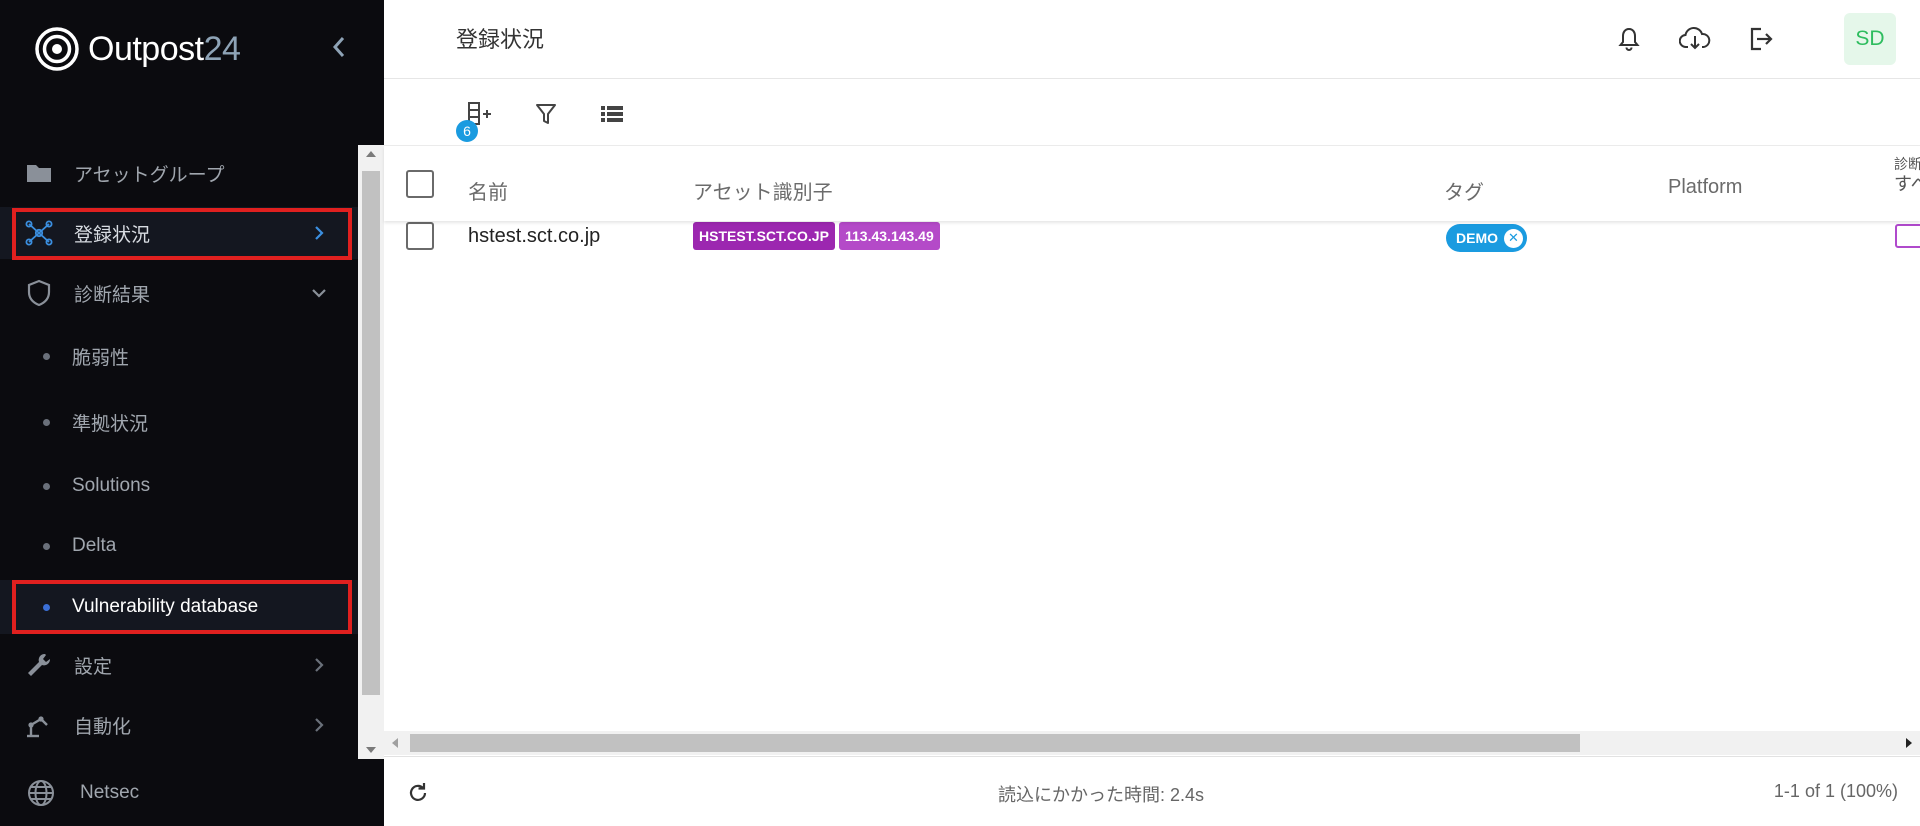  What do you see at coordinates (420, 236) in the screenshot?
I see `row-select-checkbox` at bounding box center [420, 236].